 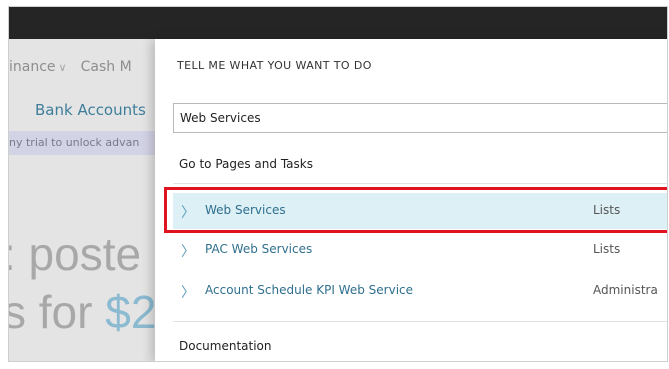 I want to click on headline-line-2: s for $2, so click(x=82, y=312).